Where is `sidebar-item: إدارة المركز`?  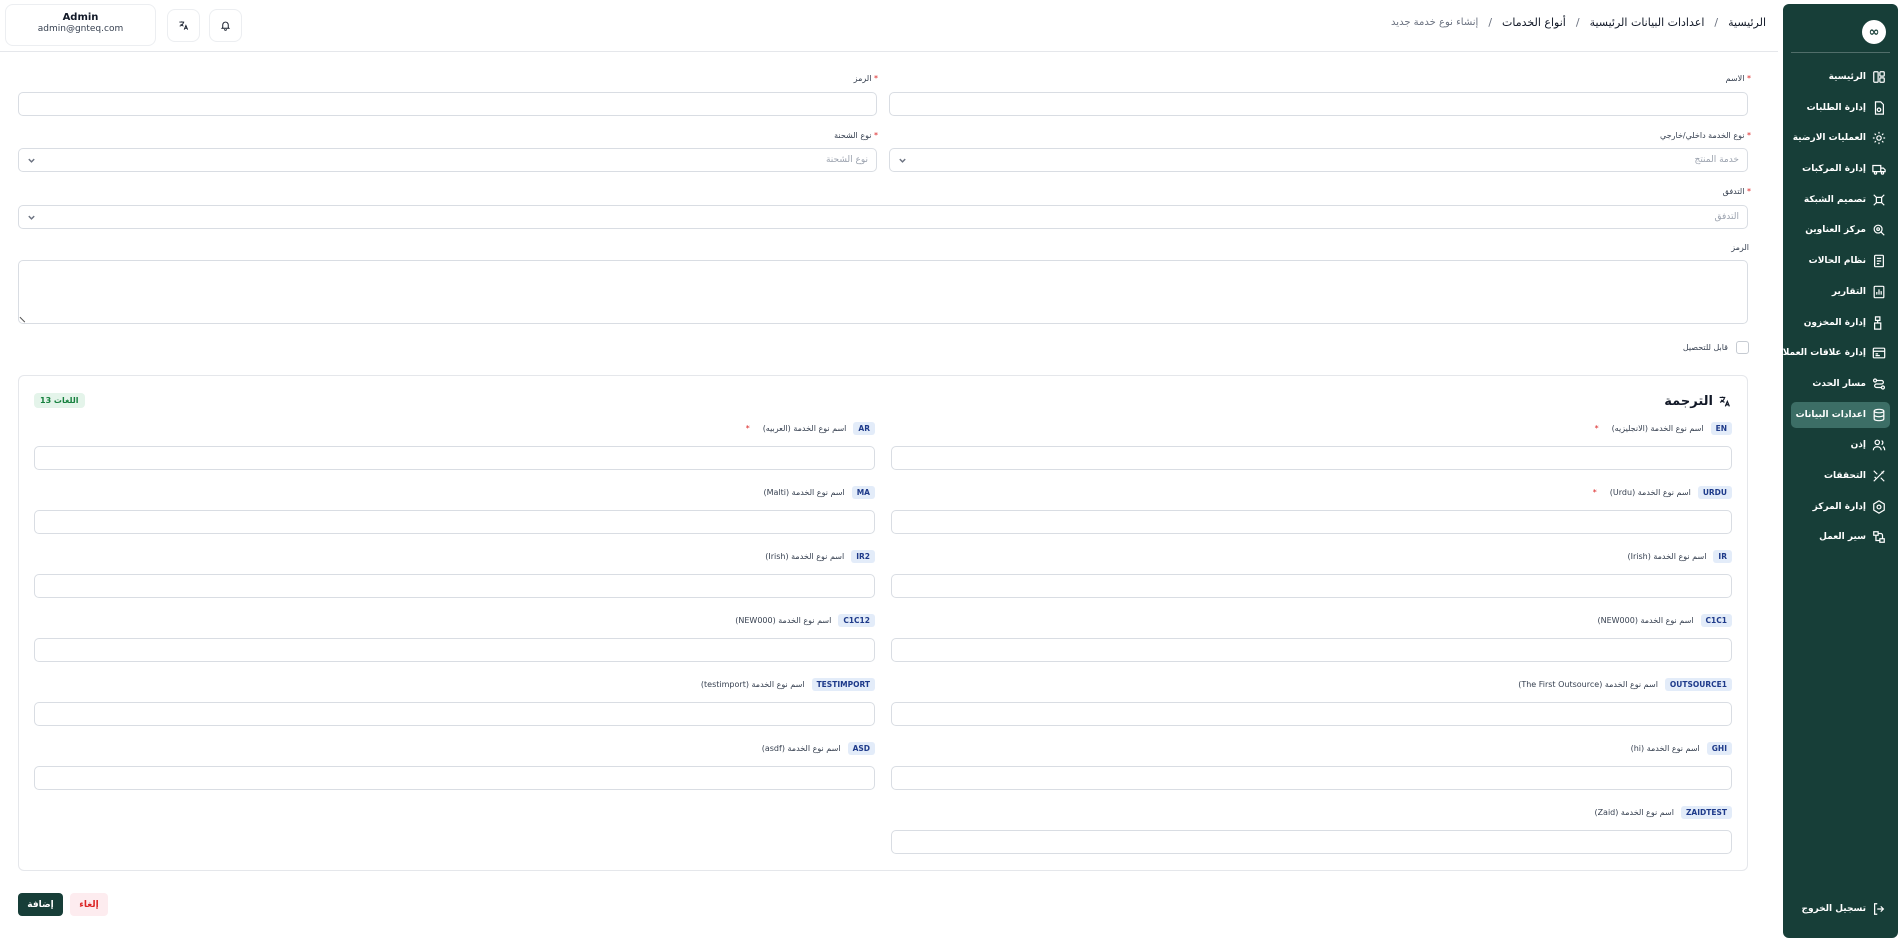
sidebar-item: إدارة المركز is located at coordinates (1840, 507).